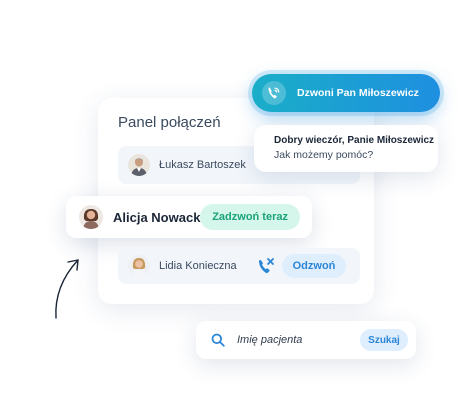 The width and height of the screenshot is (474, 402). What do you see at coordinates (324, 155) in the screenshot?
I see `greeting-line-2: Jak możemy pomóc?` at bounding box center [324, 155].